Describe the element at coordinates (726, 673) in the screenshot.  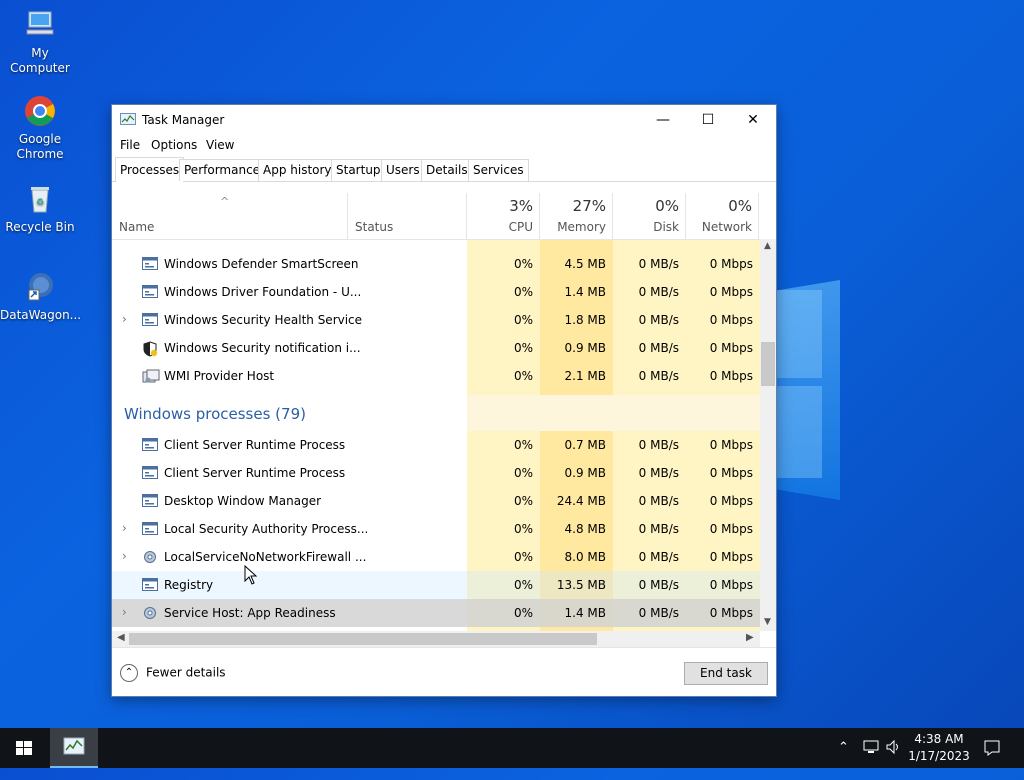
I see `end-task-button: End task` at that location.